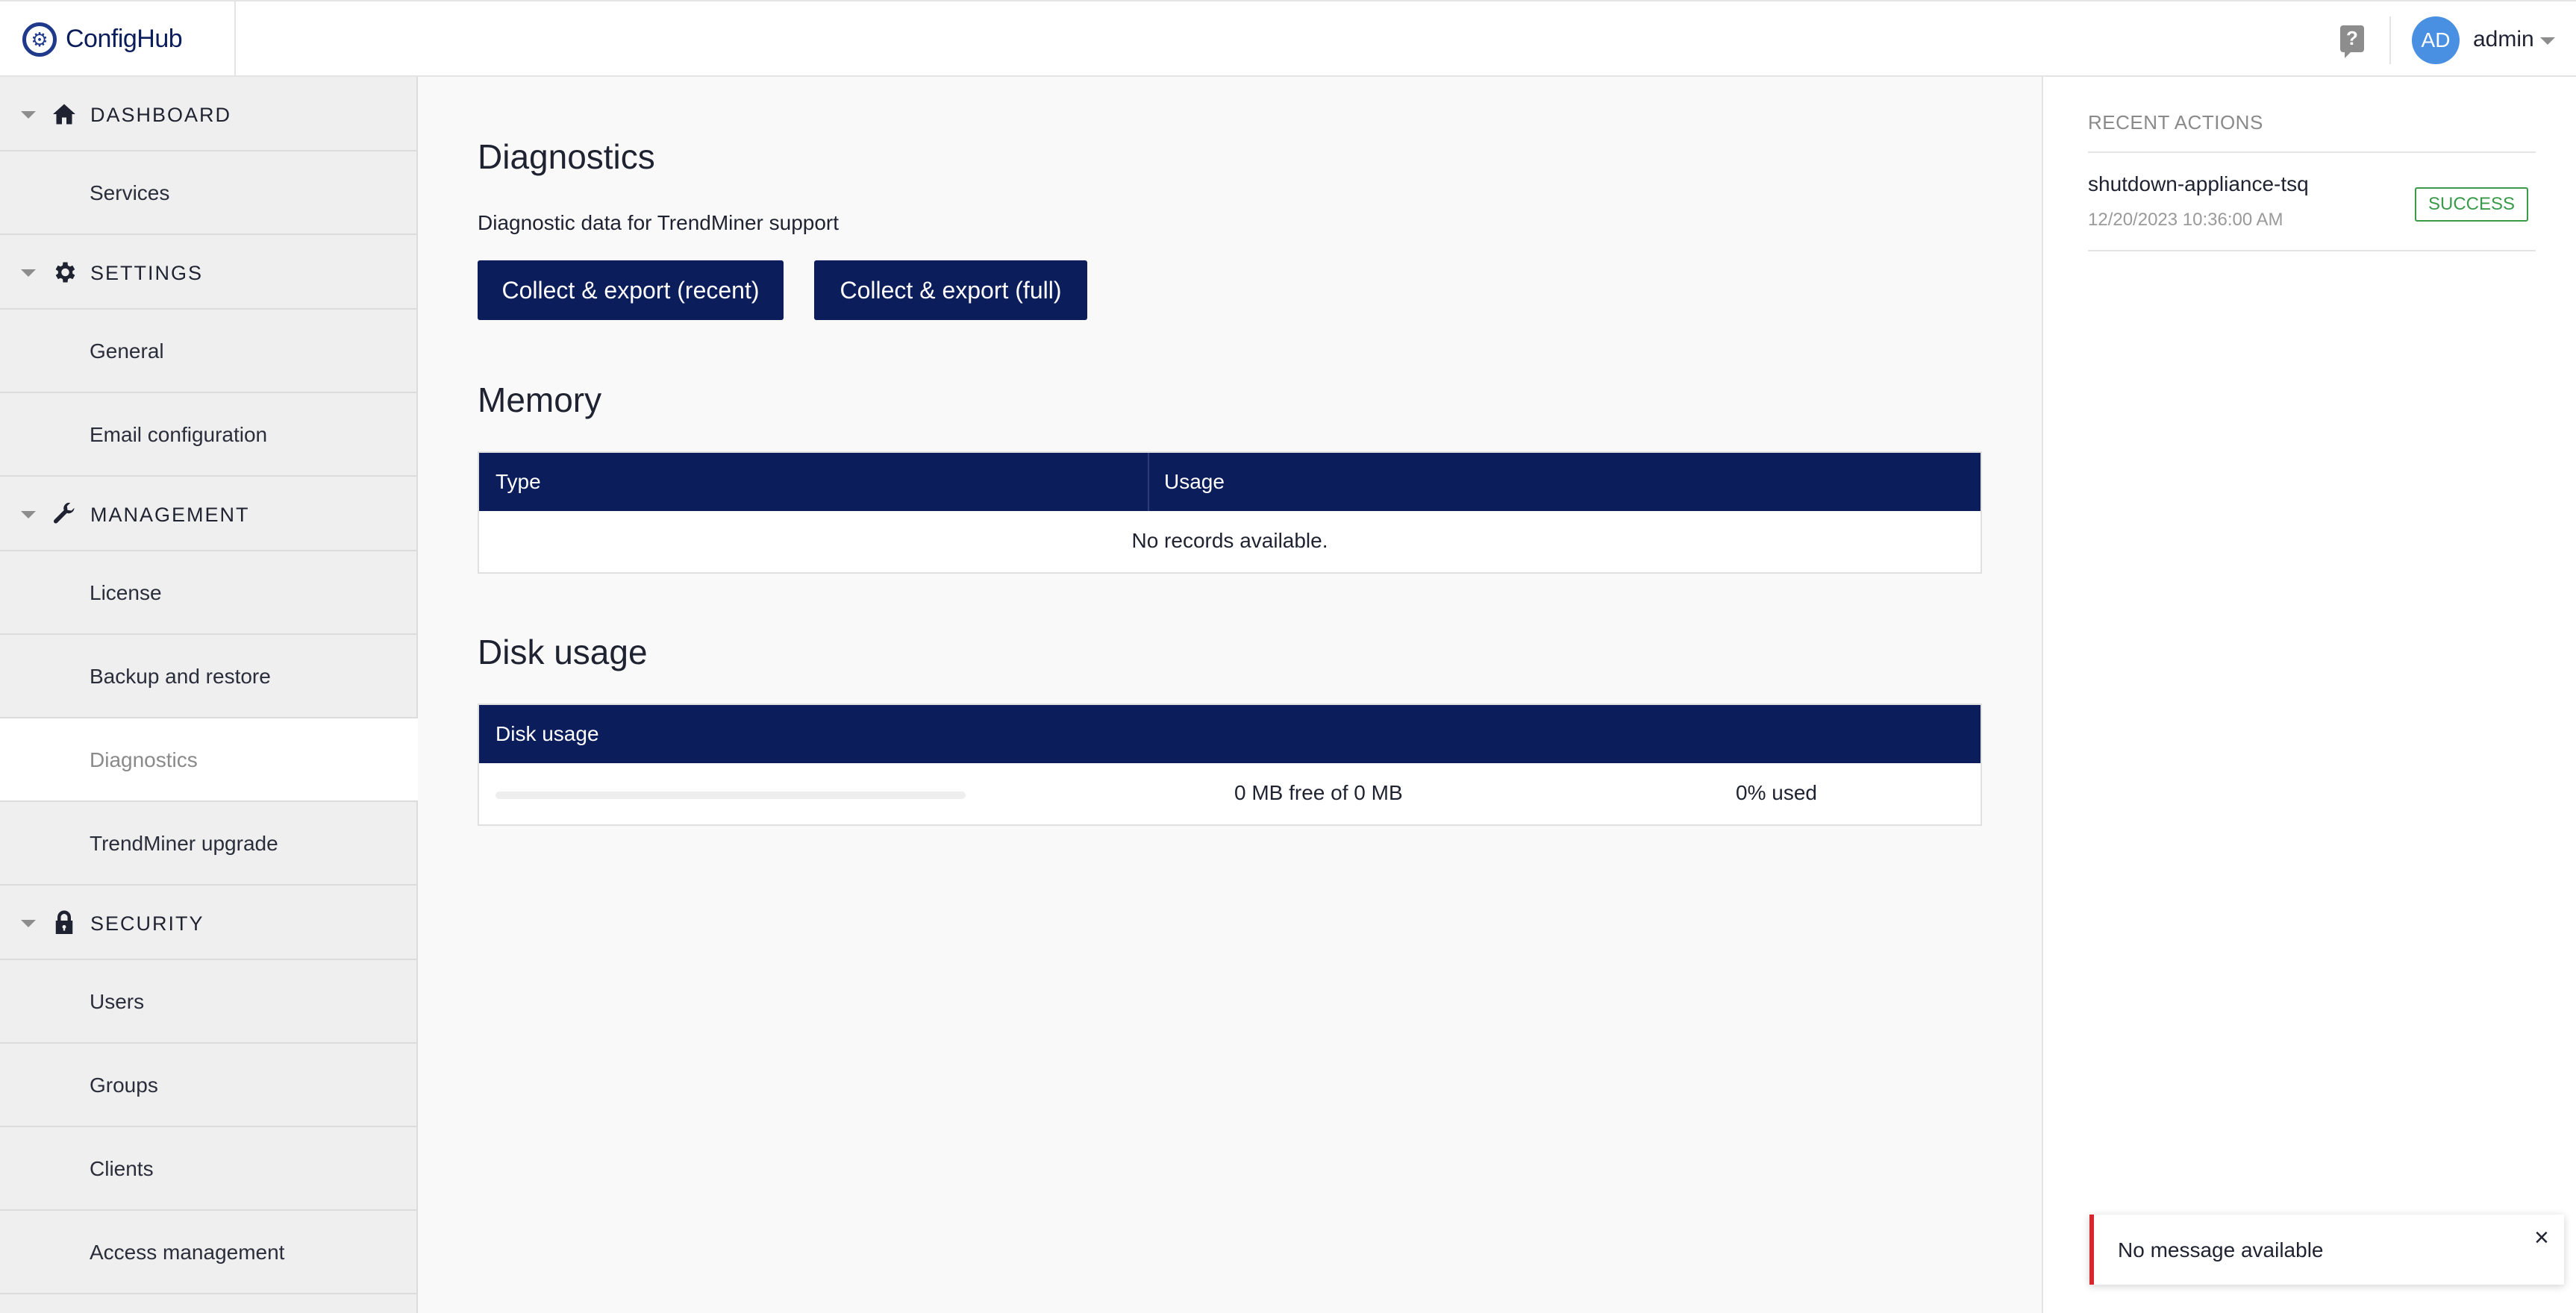 The width and height of the screenshot is (2576, 1313). What do you see at coordinates (208, 923) in the screenshot?
I see `sidebar-section-security: SECURITY` at bounding box center [208, 923].